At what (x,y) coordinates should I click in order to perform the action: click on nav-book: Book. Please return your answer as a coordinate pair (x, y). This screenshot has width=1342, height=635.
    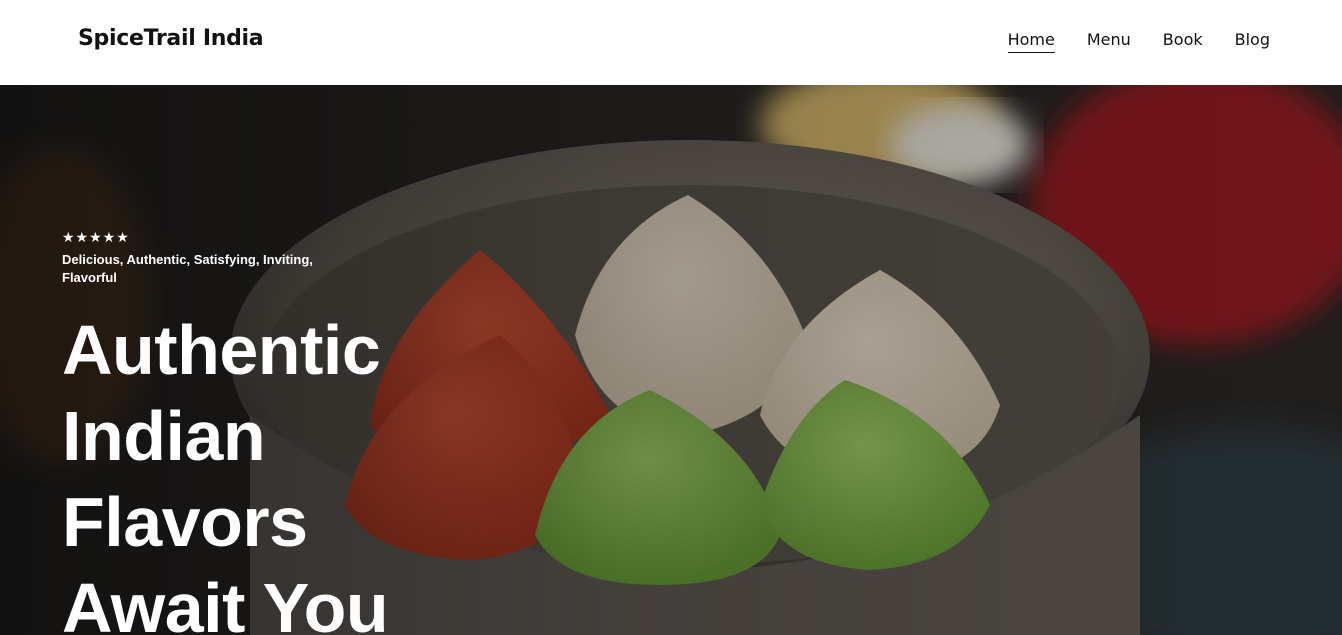
    Looking at the image, I should click on (1183, 41).